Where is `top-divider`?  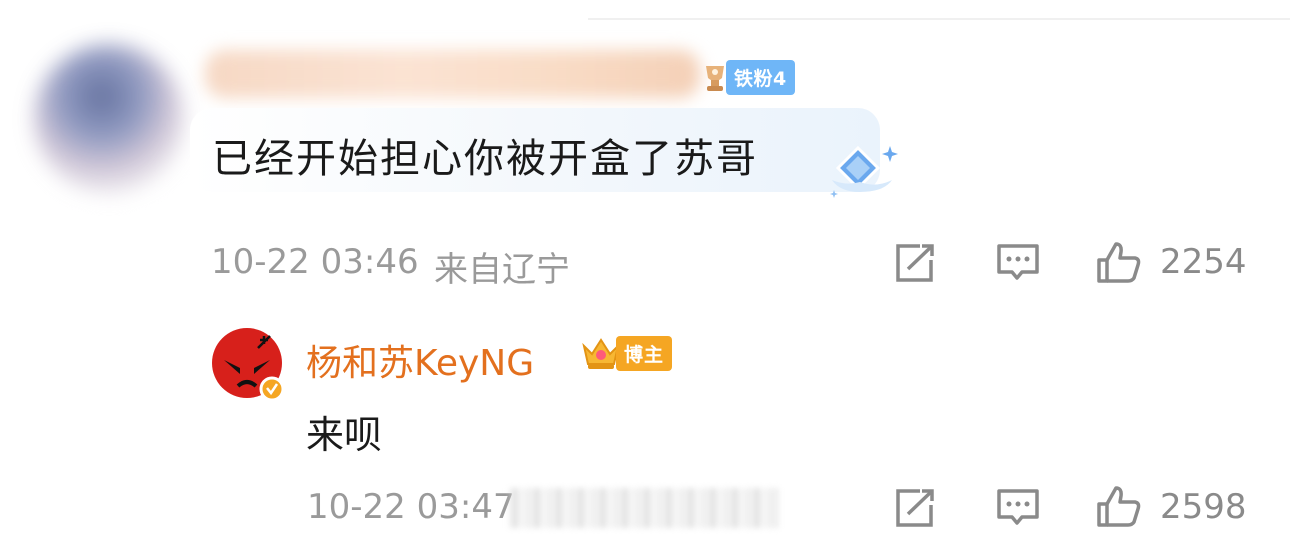
top-divider is located at coordinates (939, 19).